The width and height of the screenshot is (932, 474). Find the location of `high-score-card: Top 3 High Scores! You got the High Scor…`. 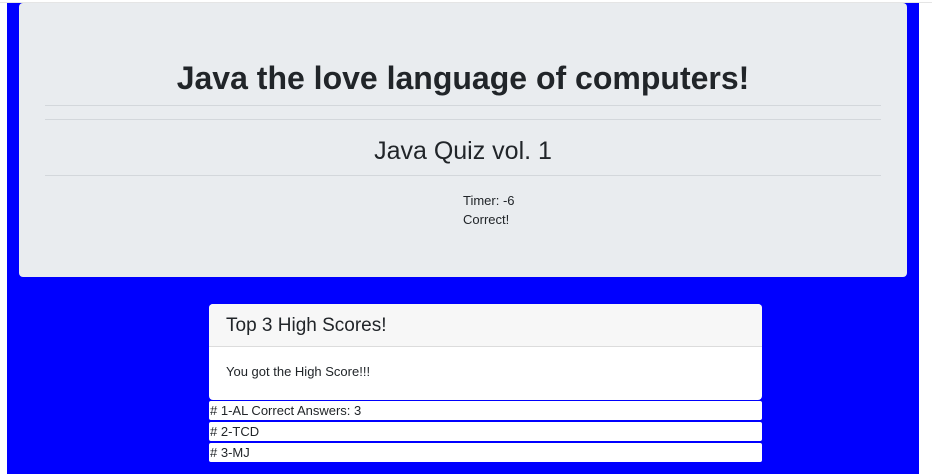

high-score-card: Top 3 High Scores! You got the High Scor… is located at coordinates (485, 352).